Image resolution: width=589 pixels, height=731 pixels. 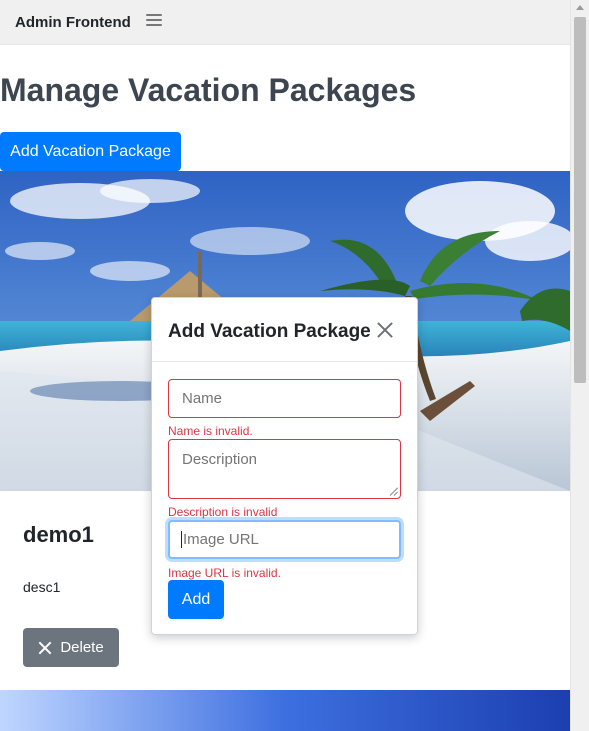 I want to click on scrollbar-thumb, so click(x=580, y=200).